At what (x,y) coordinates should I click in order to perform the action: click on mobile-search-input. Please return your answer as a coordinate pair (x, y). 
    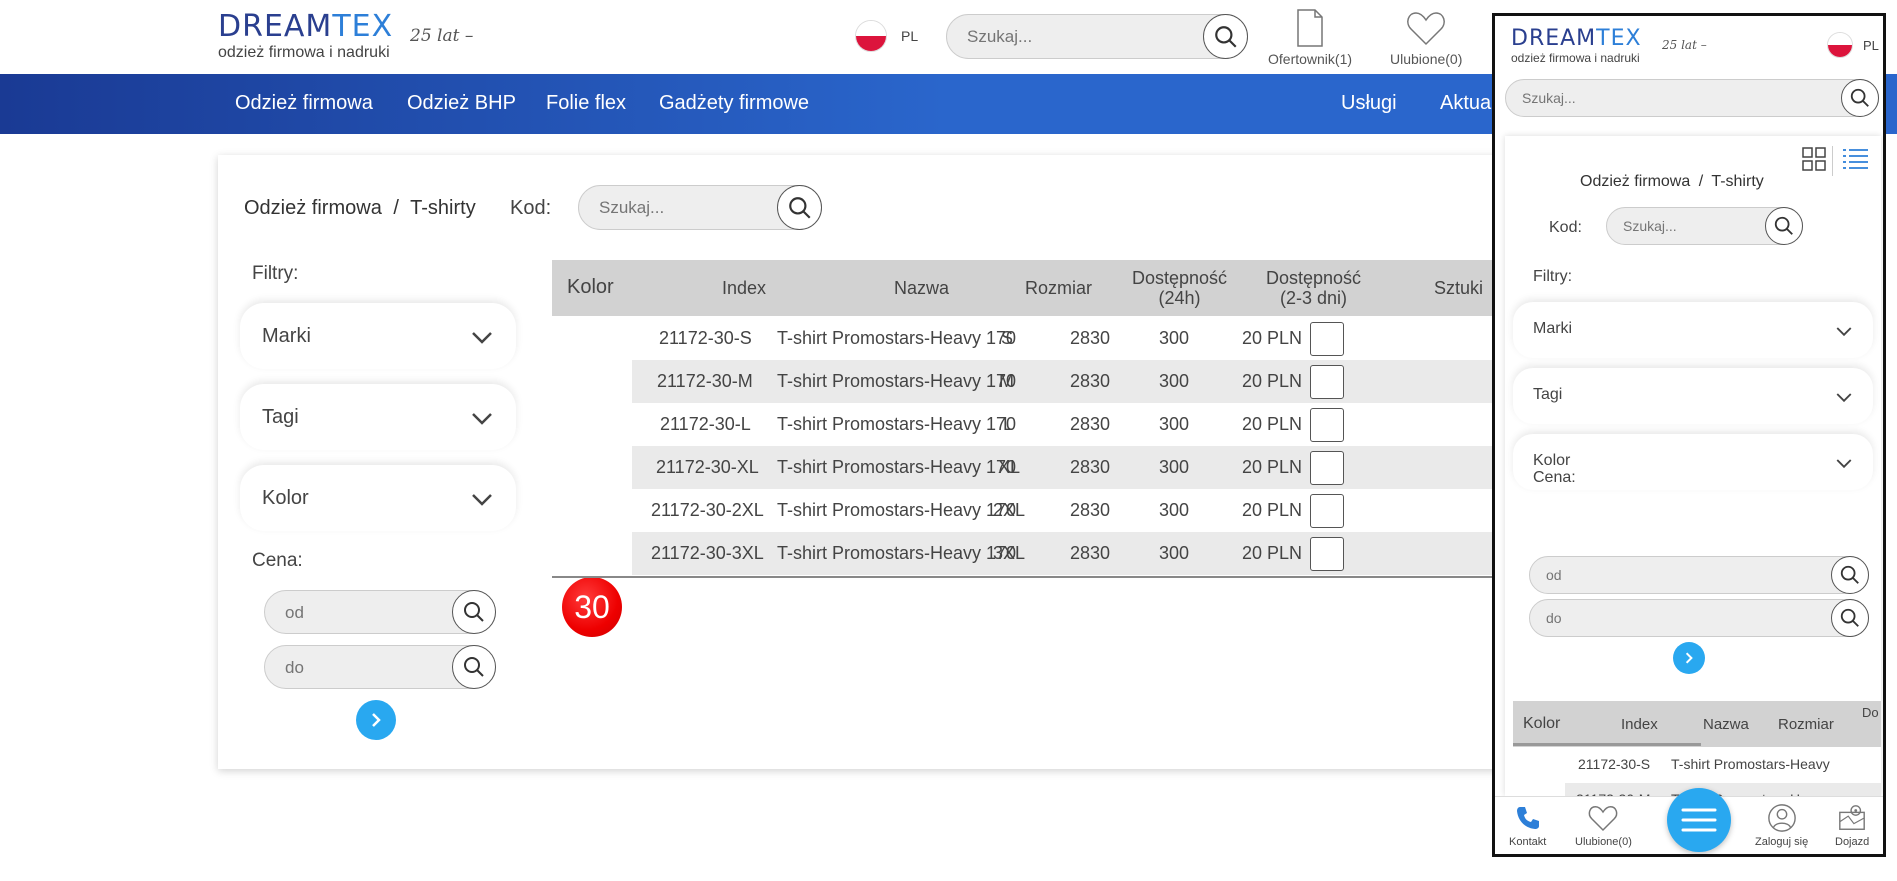
    Looking at the image, I should click on (1662, 98).